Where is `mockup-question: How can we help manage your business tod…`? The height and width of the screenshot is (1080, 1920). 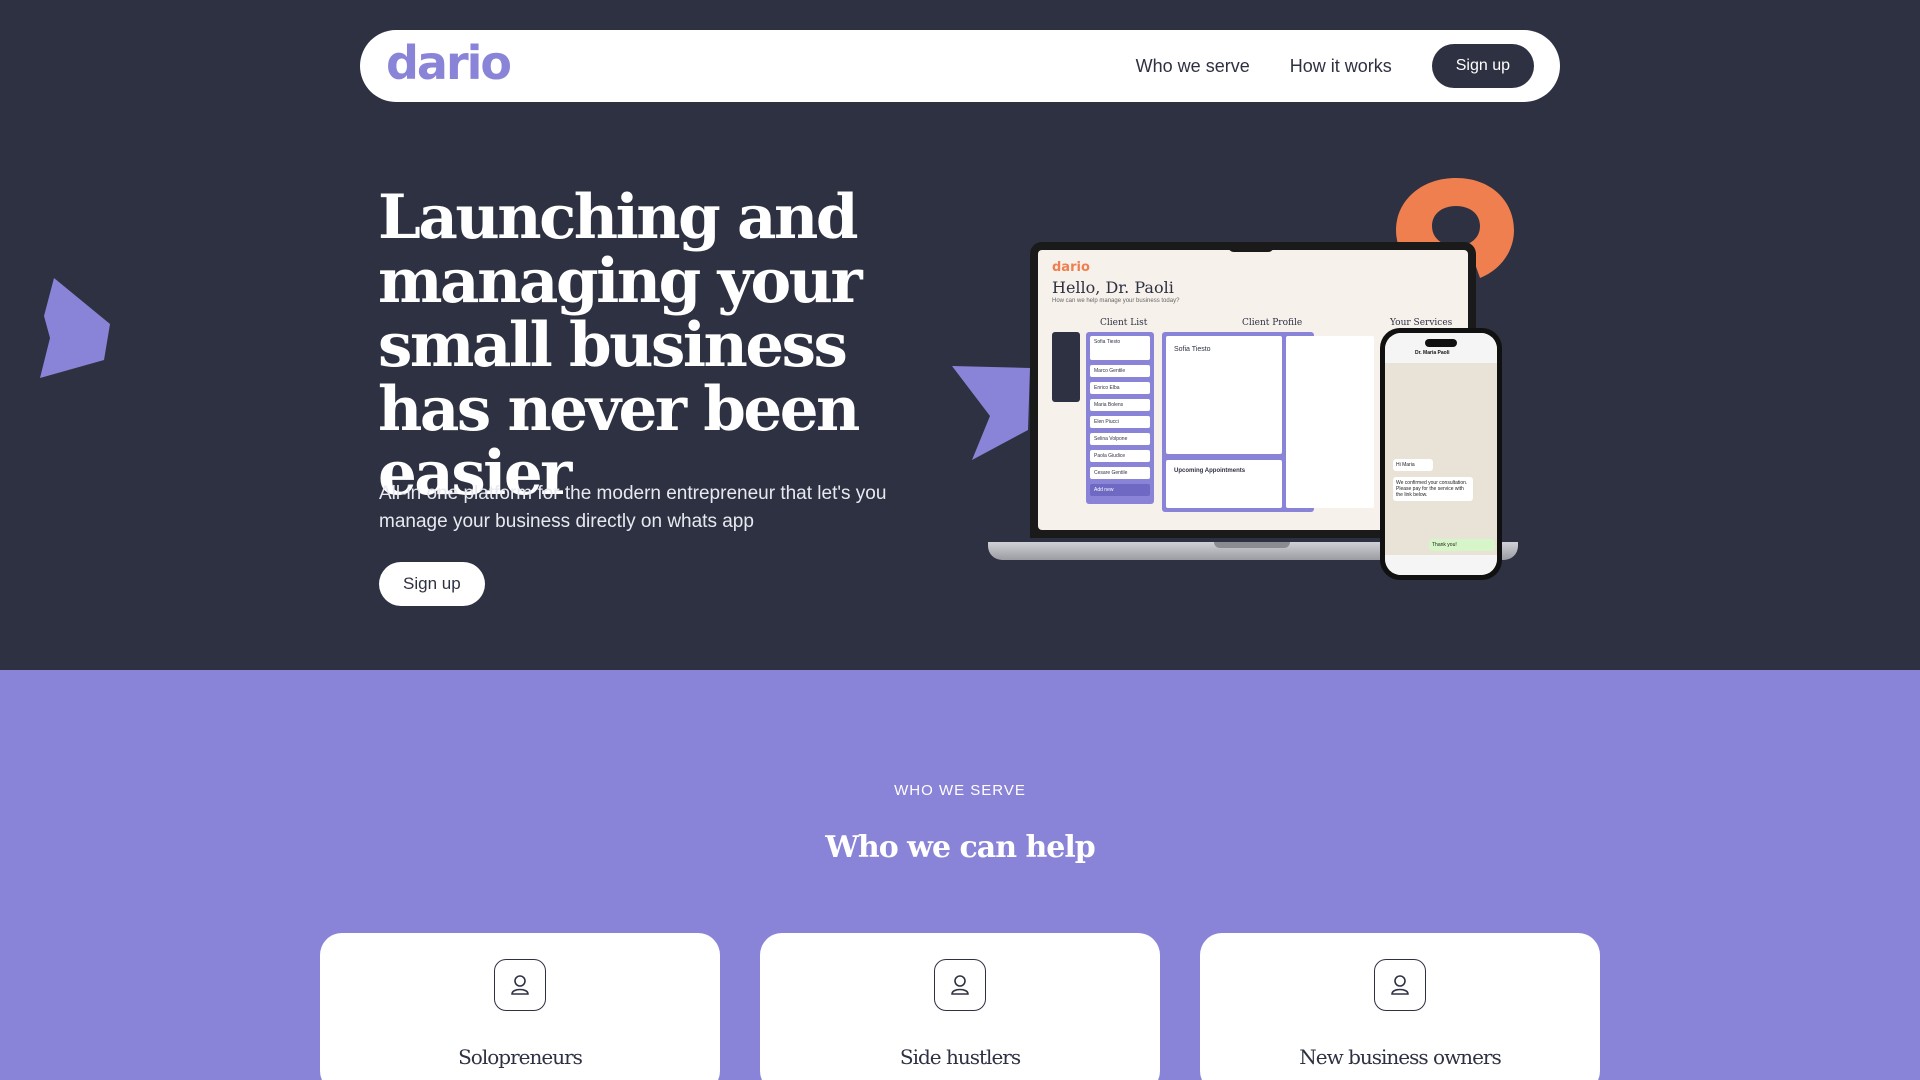 mockup-question: How can we help manage your business tod… is located at coordinates (1116, 301).